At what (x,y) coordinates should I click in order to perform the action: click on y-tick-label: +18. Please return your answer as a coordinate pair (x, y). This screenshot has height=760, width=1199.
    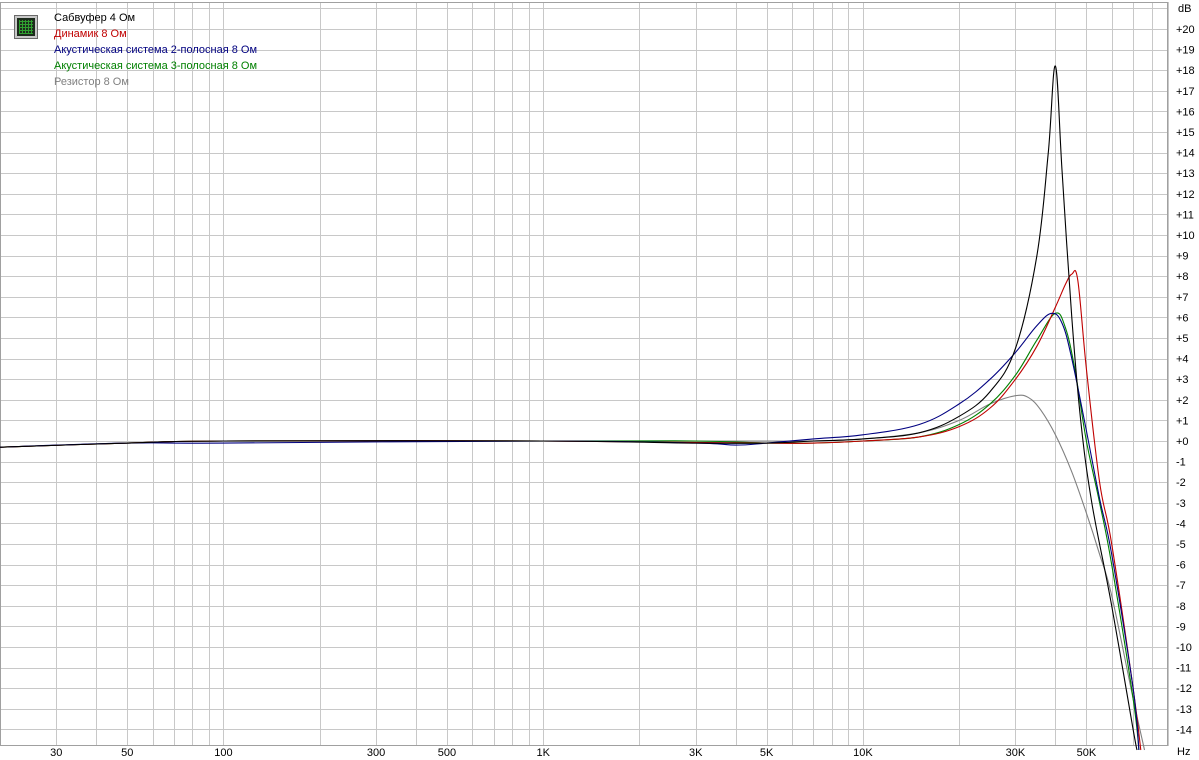
    Looking at the image, I should click on (1185, 71).